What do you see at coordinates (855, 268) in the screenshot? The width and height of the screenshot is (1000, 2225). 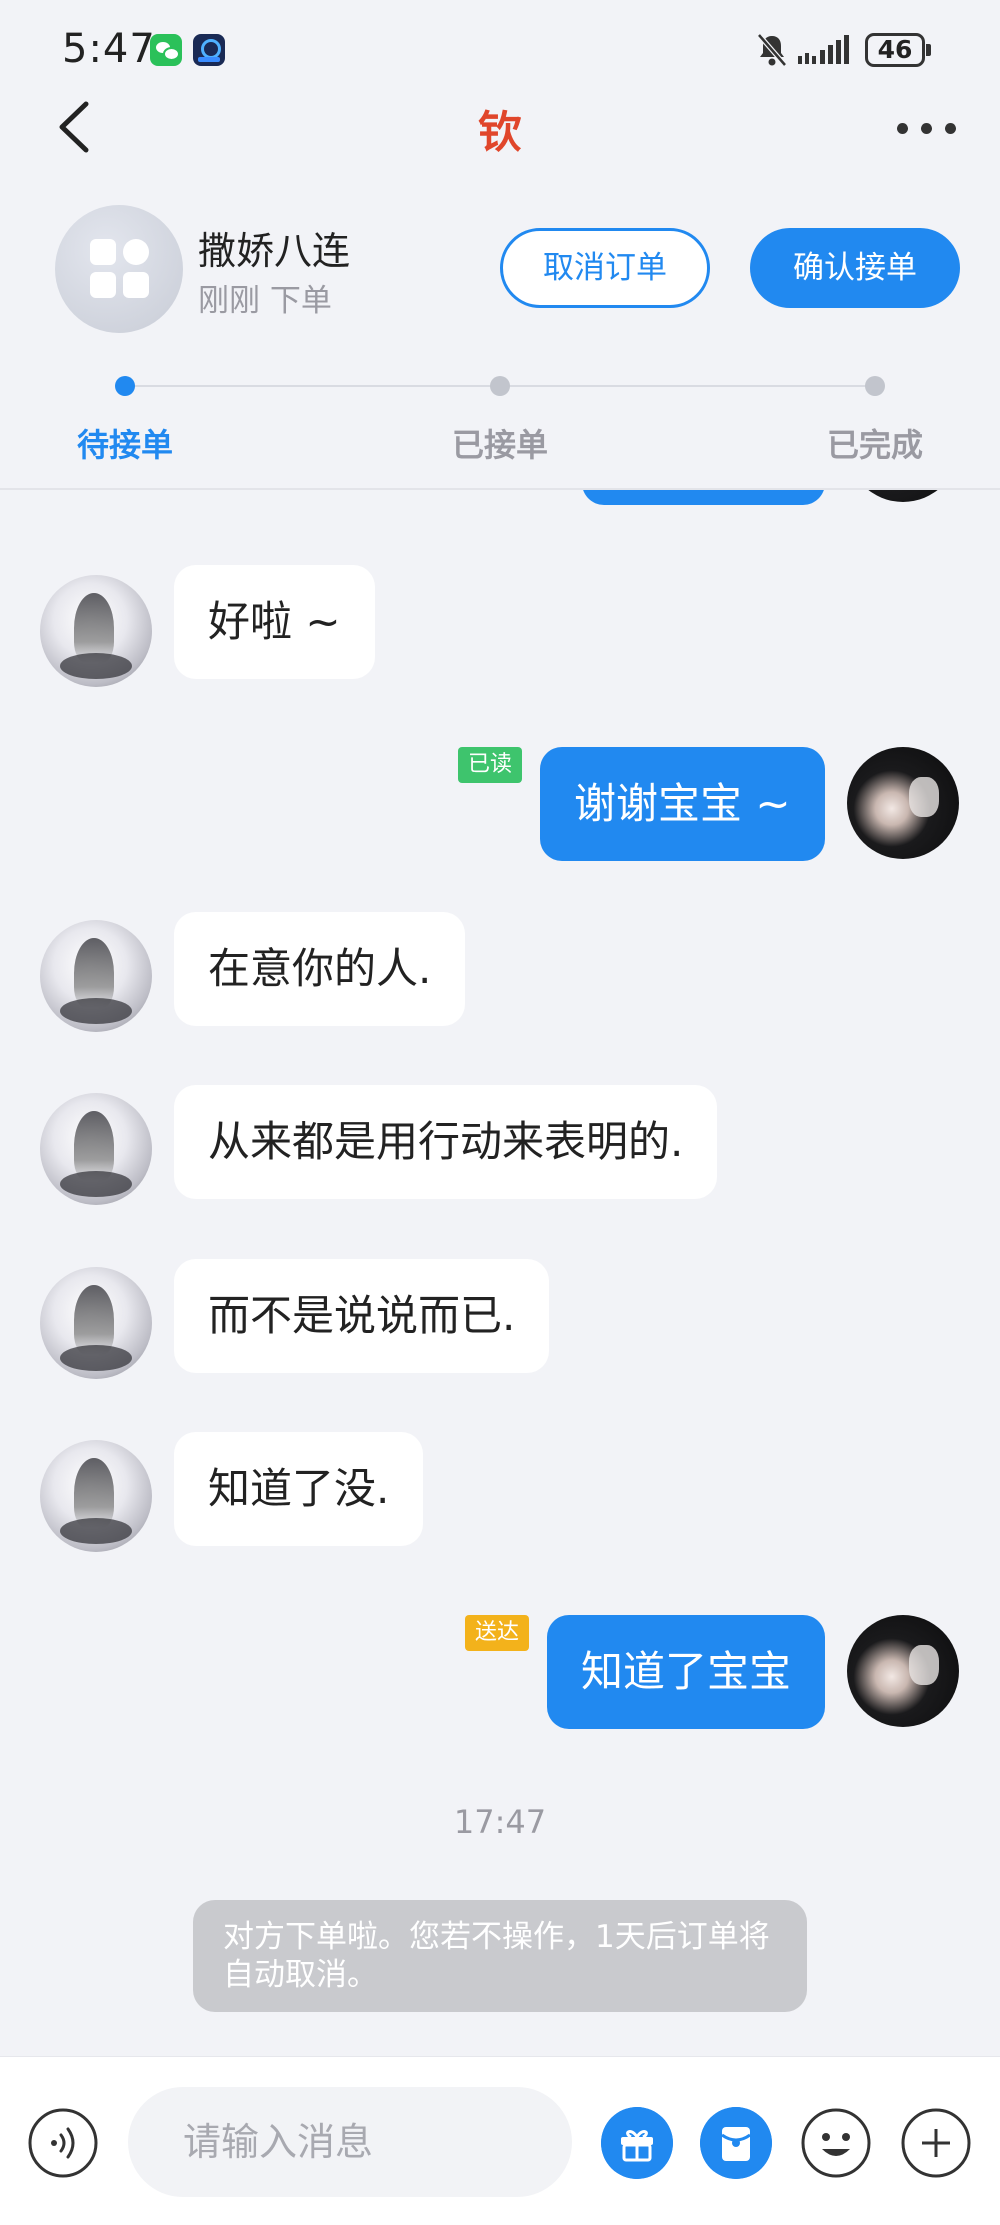 I see `confirm-order-button: 确认接单` at bounding box center [855, 268].